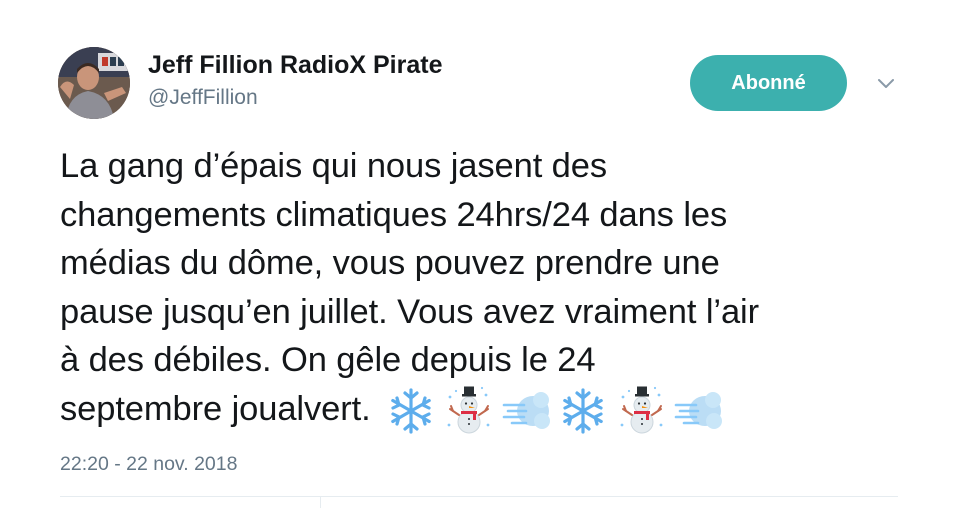 This screenshot has width=954, height=508. Describe the element at coordinates (328, 360) in the screenshot. I see `tweet-text-line: à des débiles. On gêle depuis le 24` at that location.